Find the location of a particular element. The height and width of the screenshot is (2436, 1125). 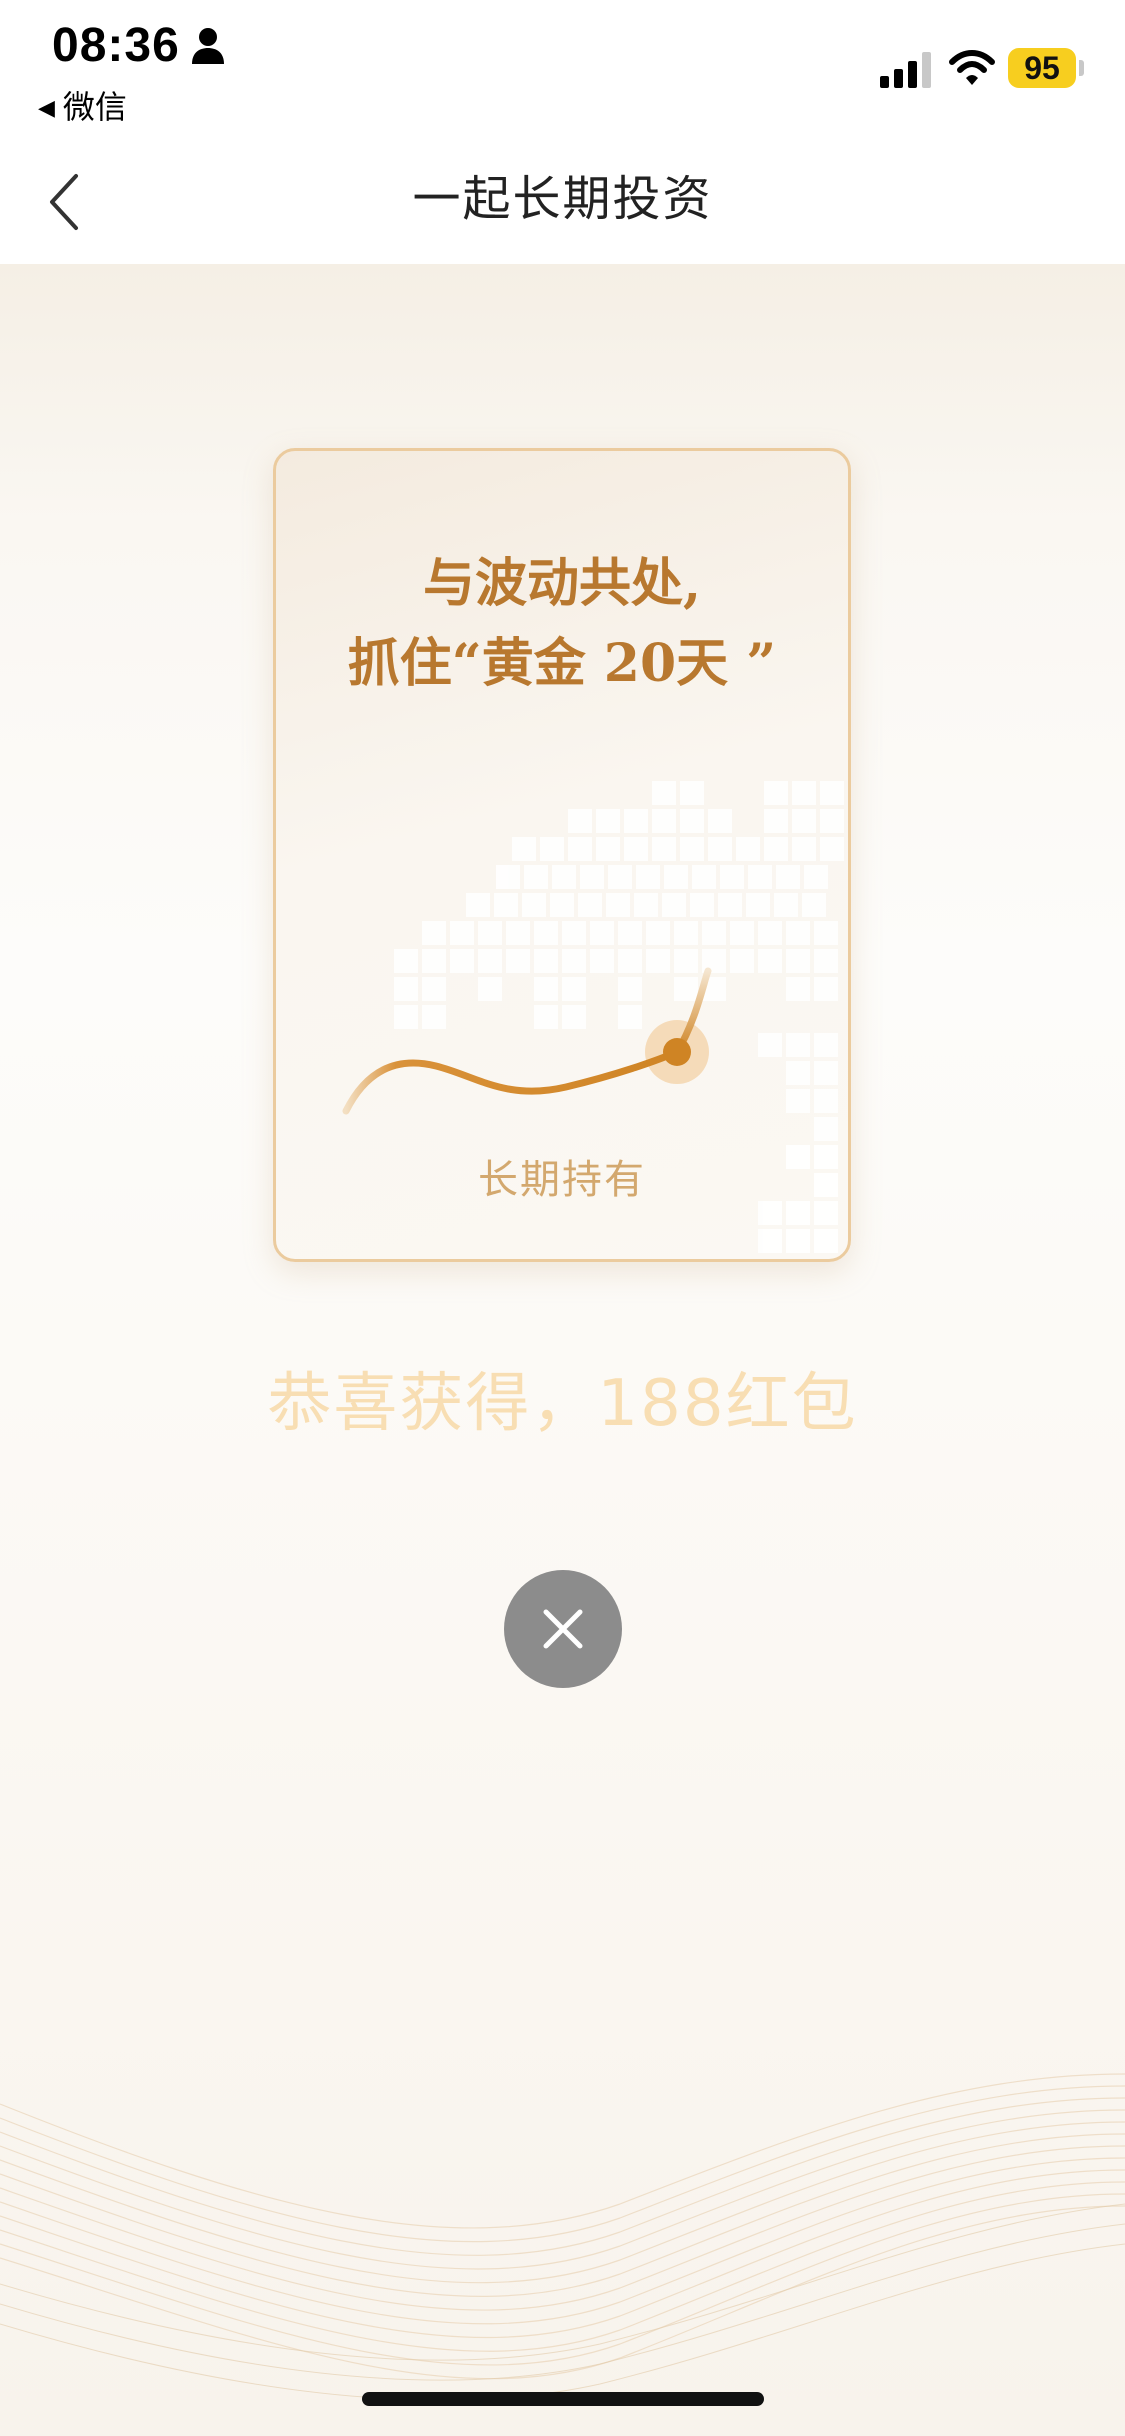

back-app-label: 微信 is located at coordinates (94, 107).